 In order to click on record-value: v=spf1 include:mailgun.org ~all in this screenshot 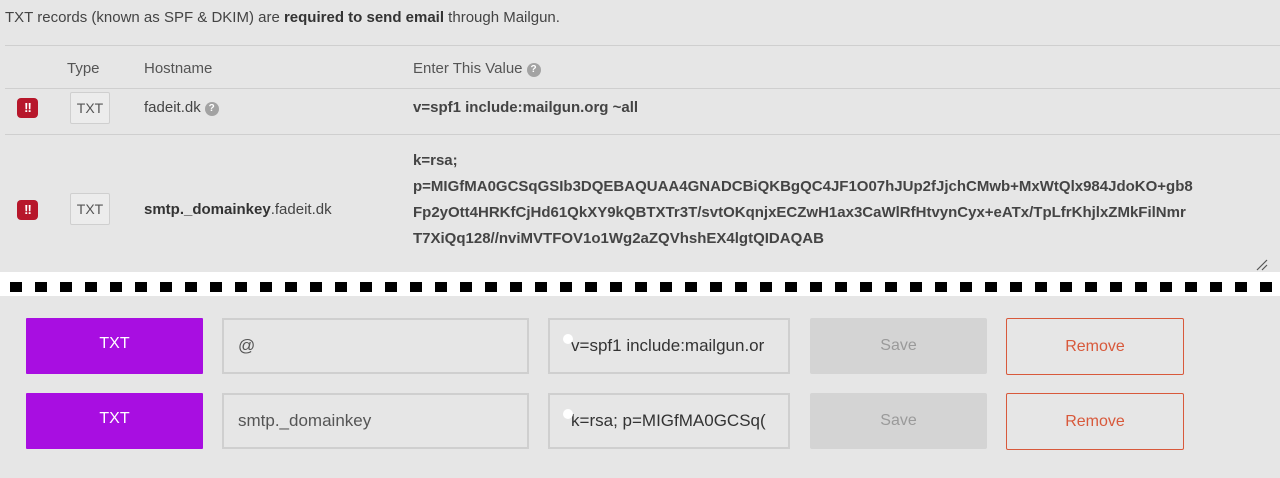, I will do `click(526, 107)`.